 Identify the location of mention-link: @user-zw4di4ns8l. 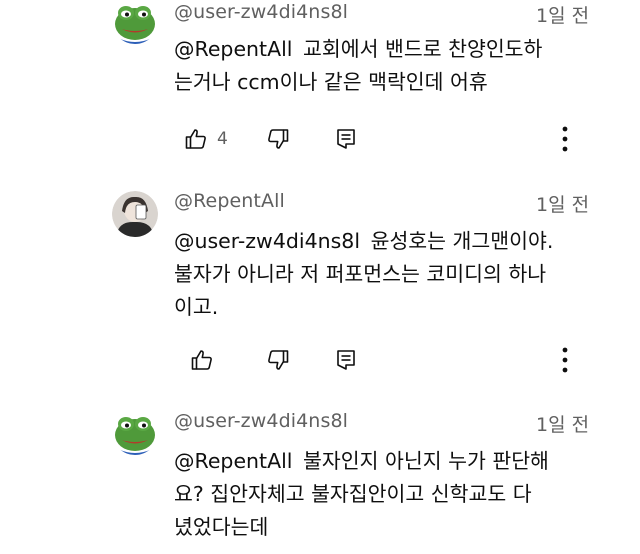
(267, 241).